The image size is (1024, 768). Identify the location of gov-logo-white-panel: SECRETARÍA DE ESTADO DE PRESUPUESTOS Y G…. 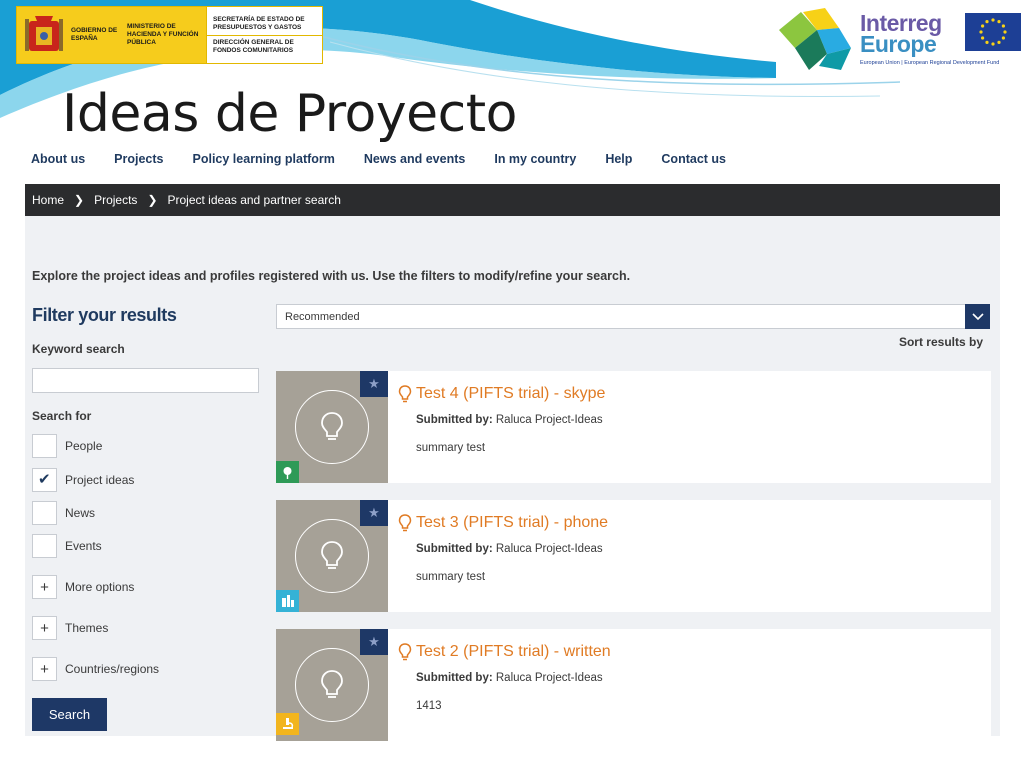
(264, 35).